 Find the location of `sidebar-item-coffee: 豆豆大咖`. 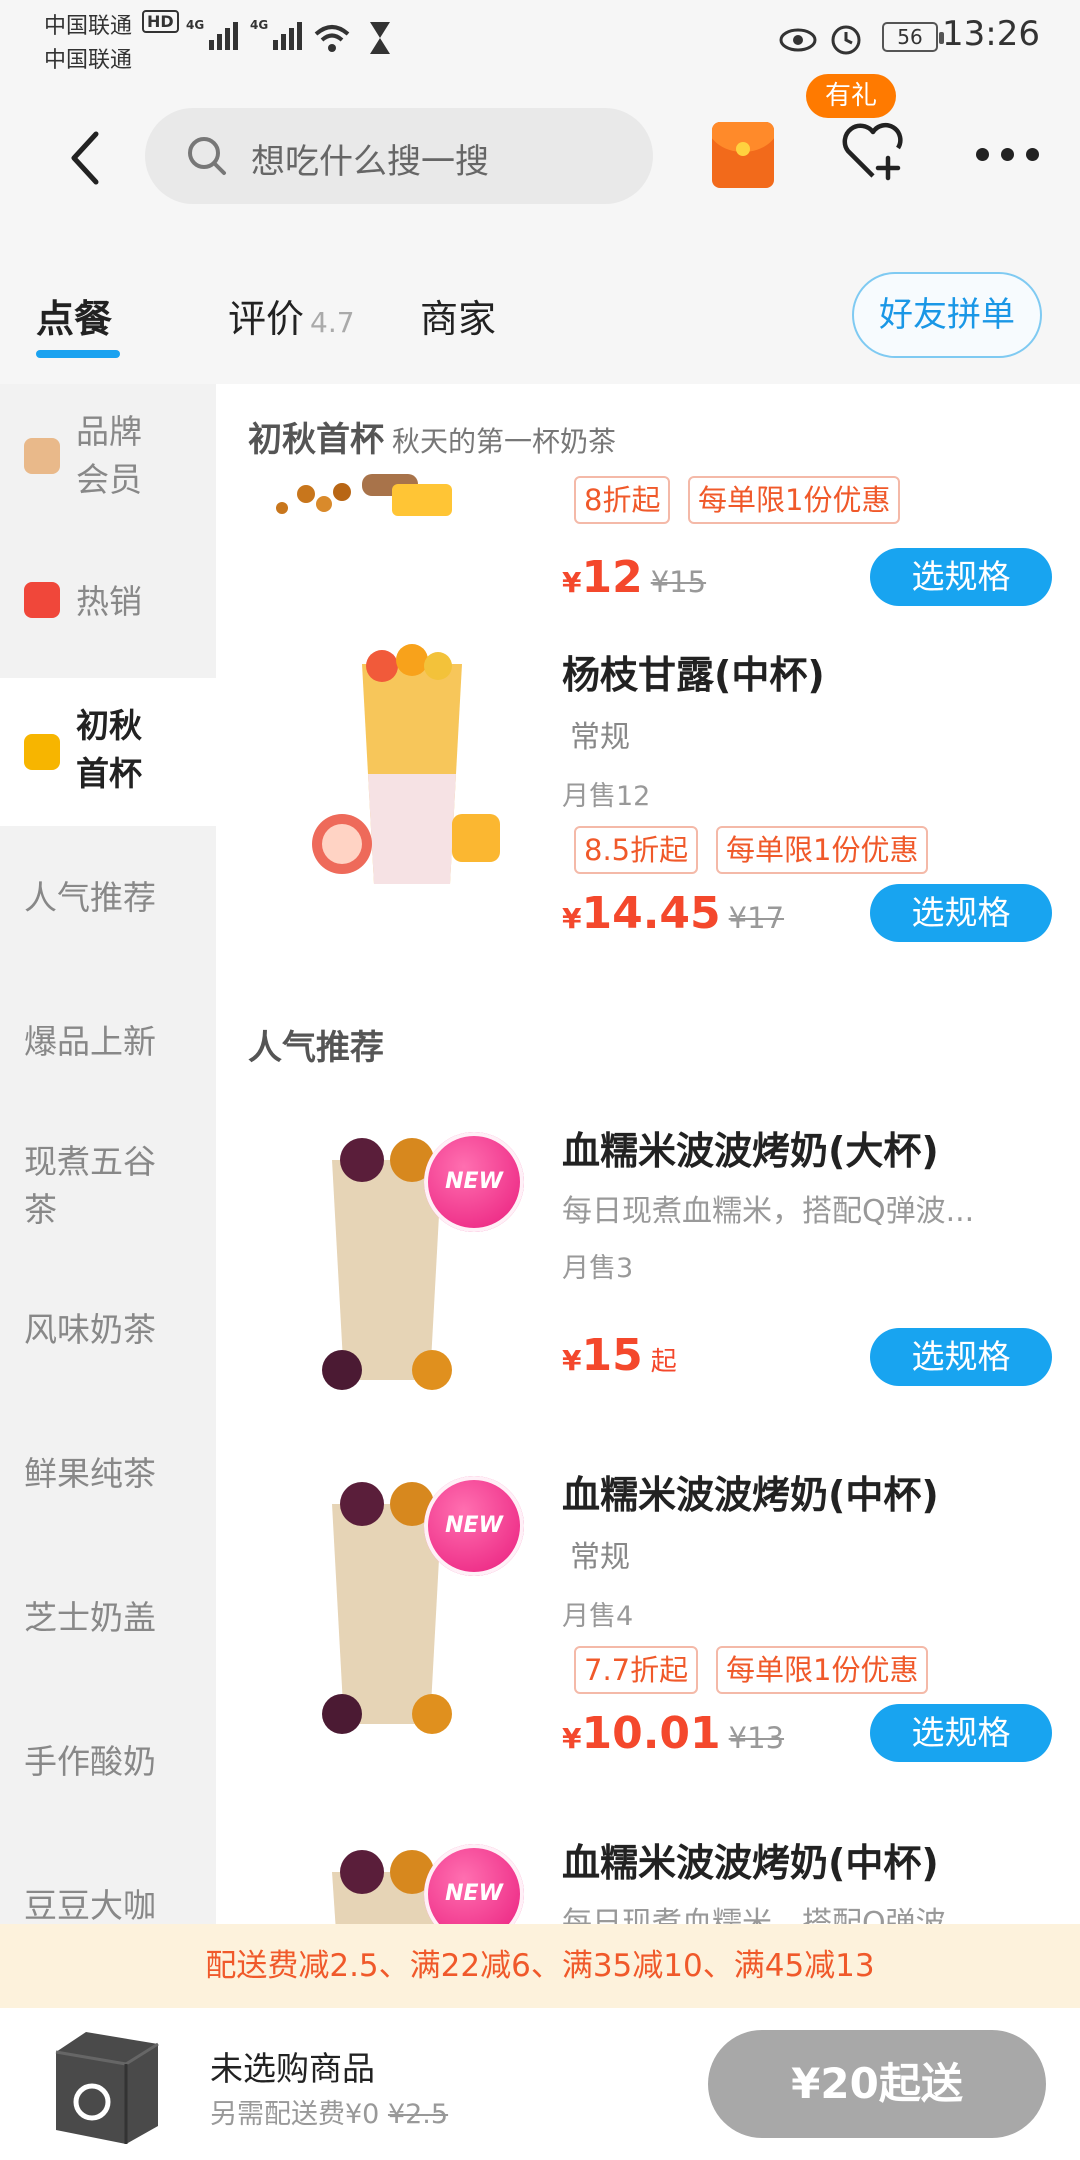

sidebar-item-coffee: 豆豆大咖 is located at coordinates (108, 1879).